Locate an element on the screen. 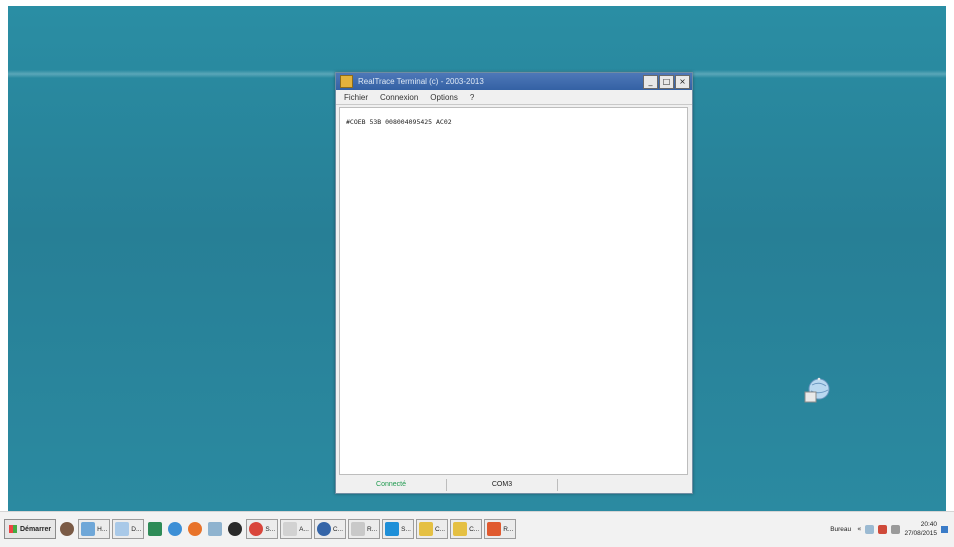 Image resolution: width=954 pixels, height=547 pixels. minimize-button: _ is located at coordinates (650, 82).